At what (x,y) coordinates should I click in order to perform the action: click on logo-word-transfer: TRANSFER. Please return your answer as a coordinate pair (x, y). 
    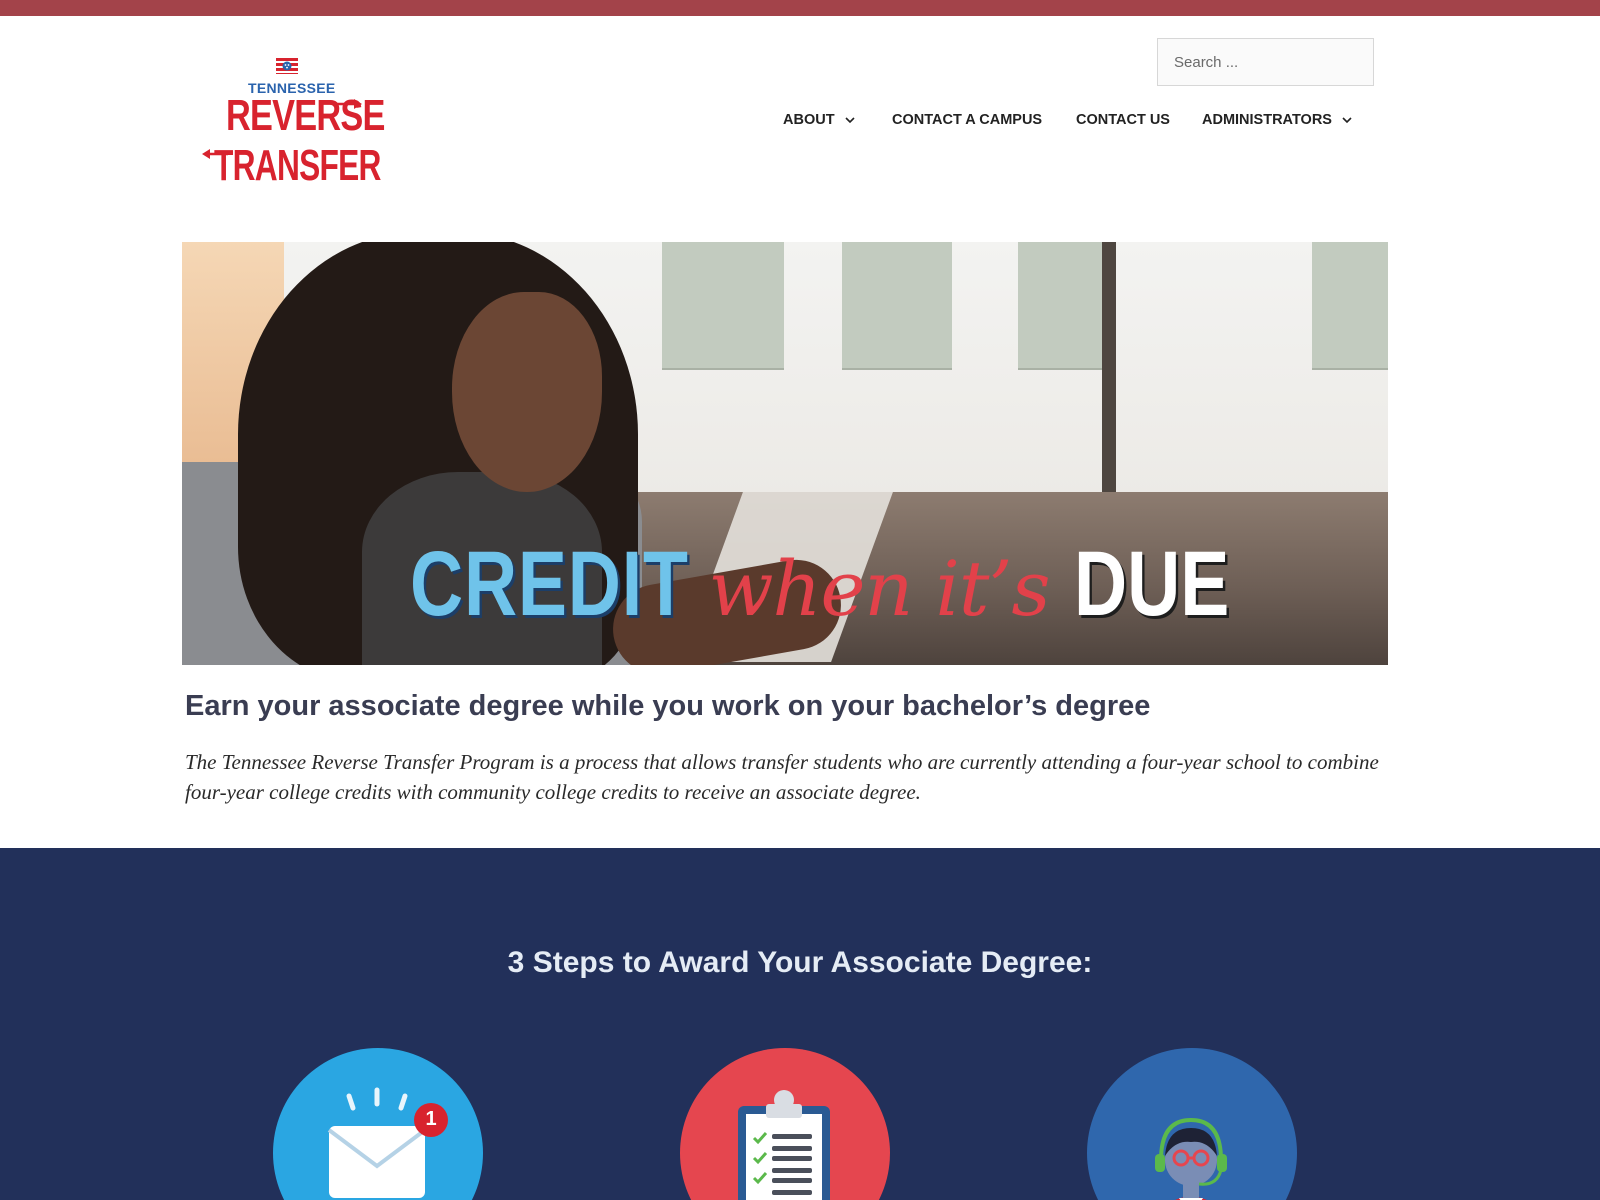
    Looking at the image, I should click on (297, 165).